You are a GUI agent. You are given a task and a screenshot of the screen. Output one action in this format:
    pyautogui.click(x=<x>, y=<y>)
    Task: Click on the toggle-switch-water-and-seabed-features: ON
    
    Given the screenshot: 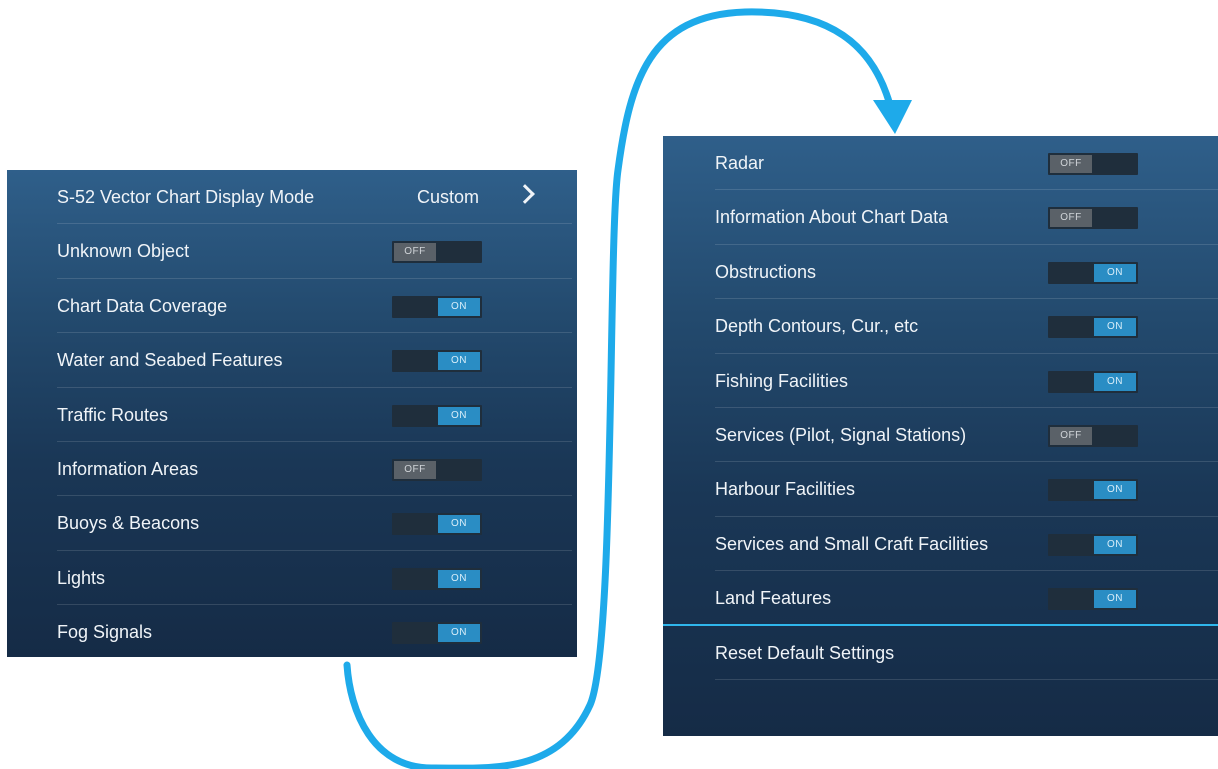 What is the action you would take?
    pyautogui.click(x=437, y=361)
    